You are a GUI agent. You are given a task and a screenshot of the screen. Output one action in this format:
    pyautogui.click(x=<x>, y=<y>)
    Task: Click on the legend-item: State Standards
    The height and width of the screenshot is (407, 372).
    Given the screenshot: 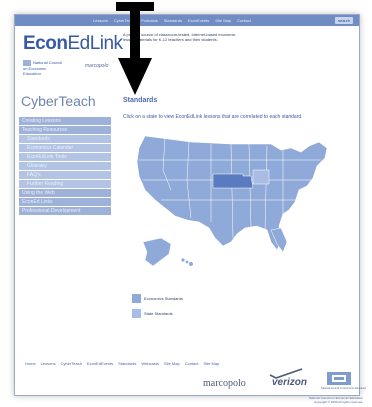 What is the action you would take?
    pyautogui.click(x=157, y=313)
    